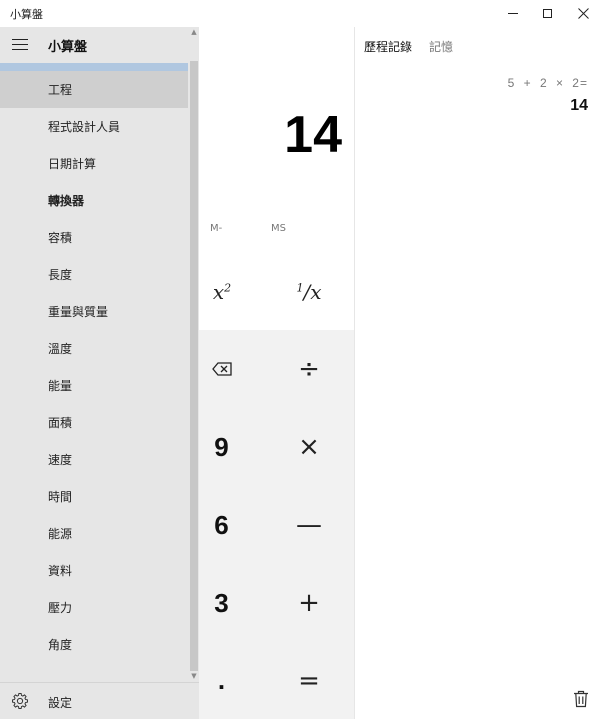  Describe the element at coordinates (60, 703) in the screenshot. I see `settings-label: 設定` at that location.